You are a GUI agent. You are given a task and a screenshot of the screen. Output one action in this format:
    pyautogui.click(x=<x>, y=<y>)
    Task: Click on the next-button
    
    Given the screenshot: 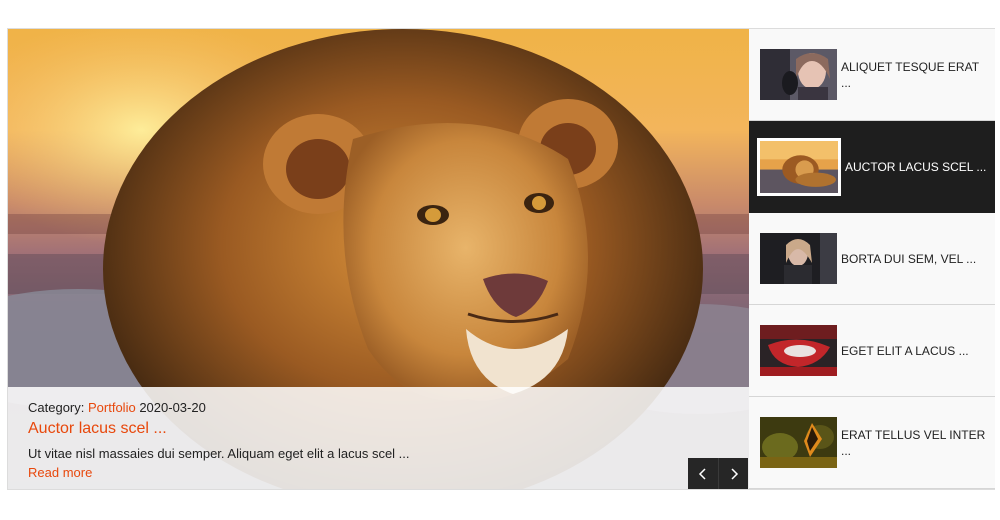 What is the action you would take?
    pyautogui.click(x=733, y=473)
    